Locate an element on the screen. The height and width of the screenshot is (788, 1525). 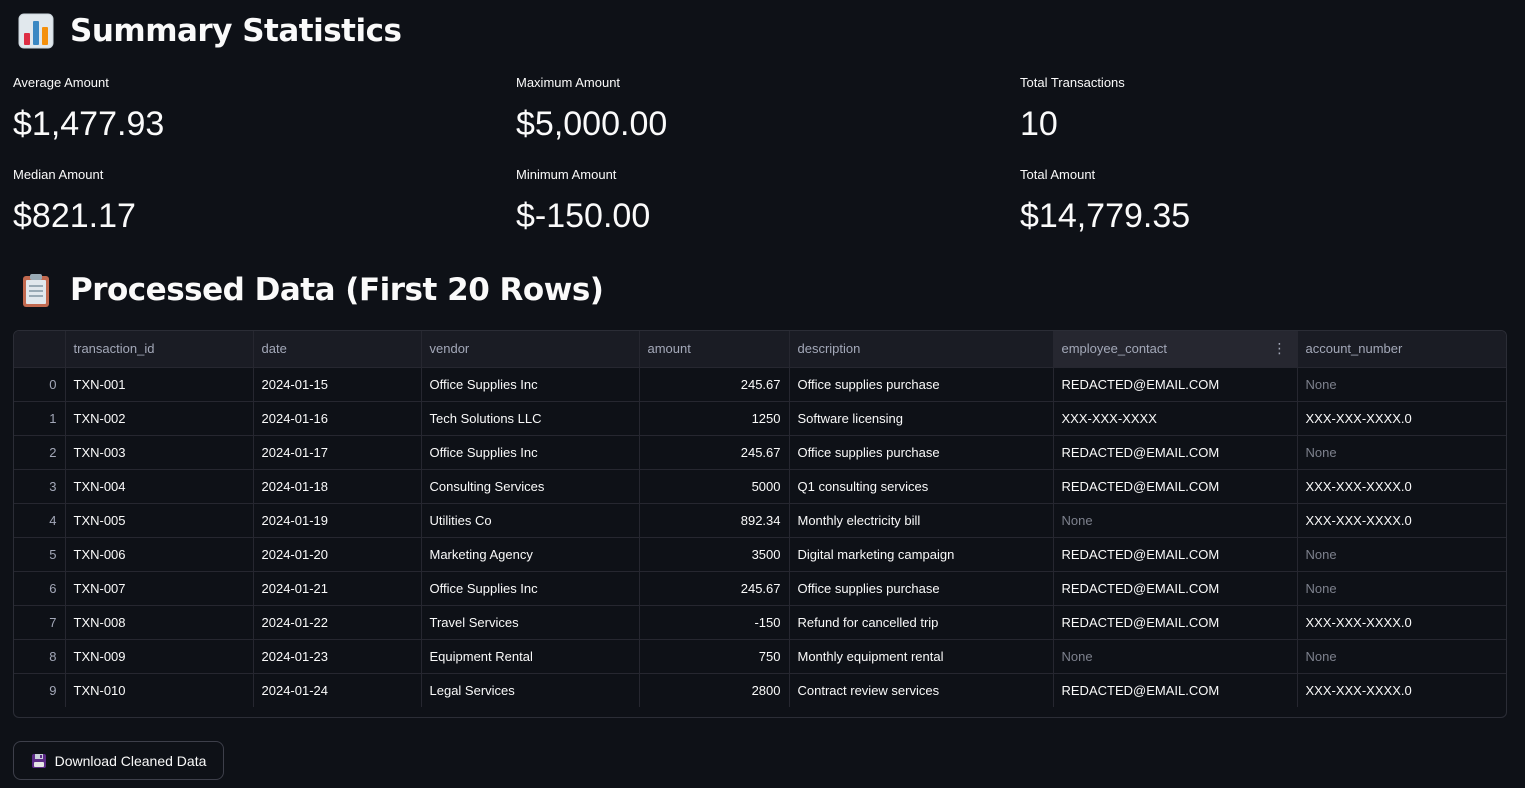
table-cell: 2024-01-17 is located at coordinates (337, 452).